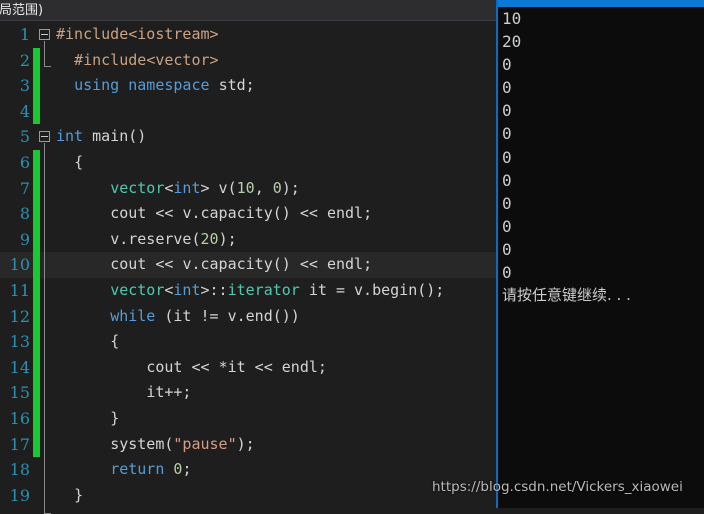 Image resolution: width=704 pixels, height=514 pixels. What do you see at coordinates (178, 392) in the screenshot?
I see `code-token: ++;` at bounding box center [178, 392].